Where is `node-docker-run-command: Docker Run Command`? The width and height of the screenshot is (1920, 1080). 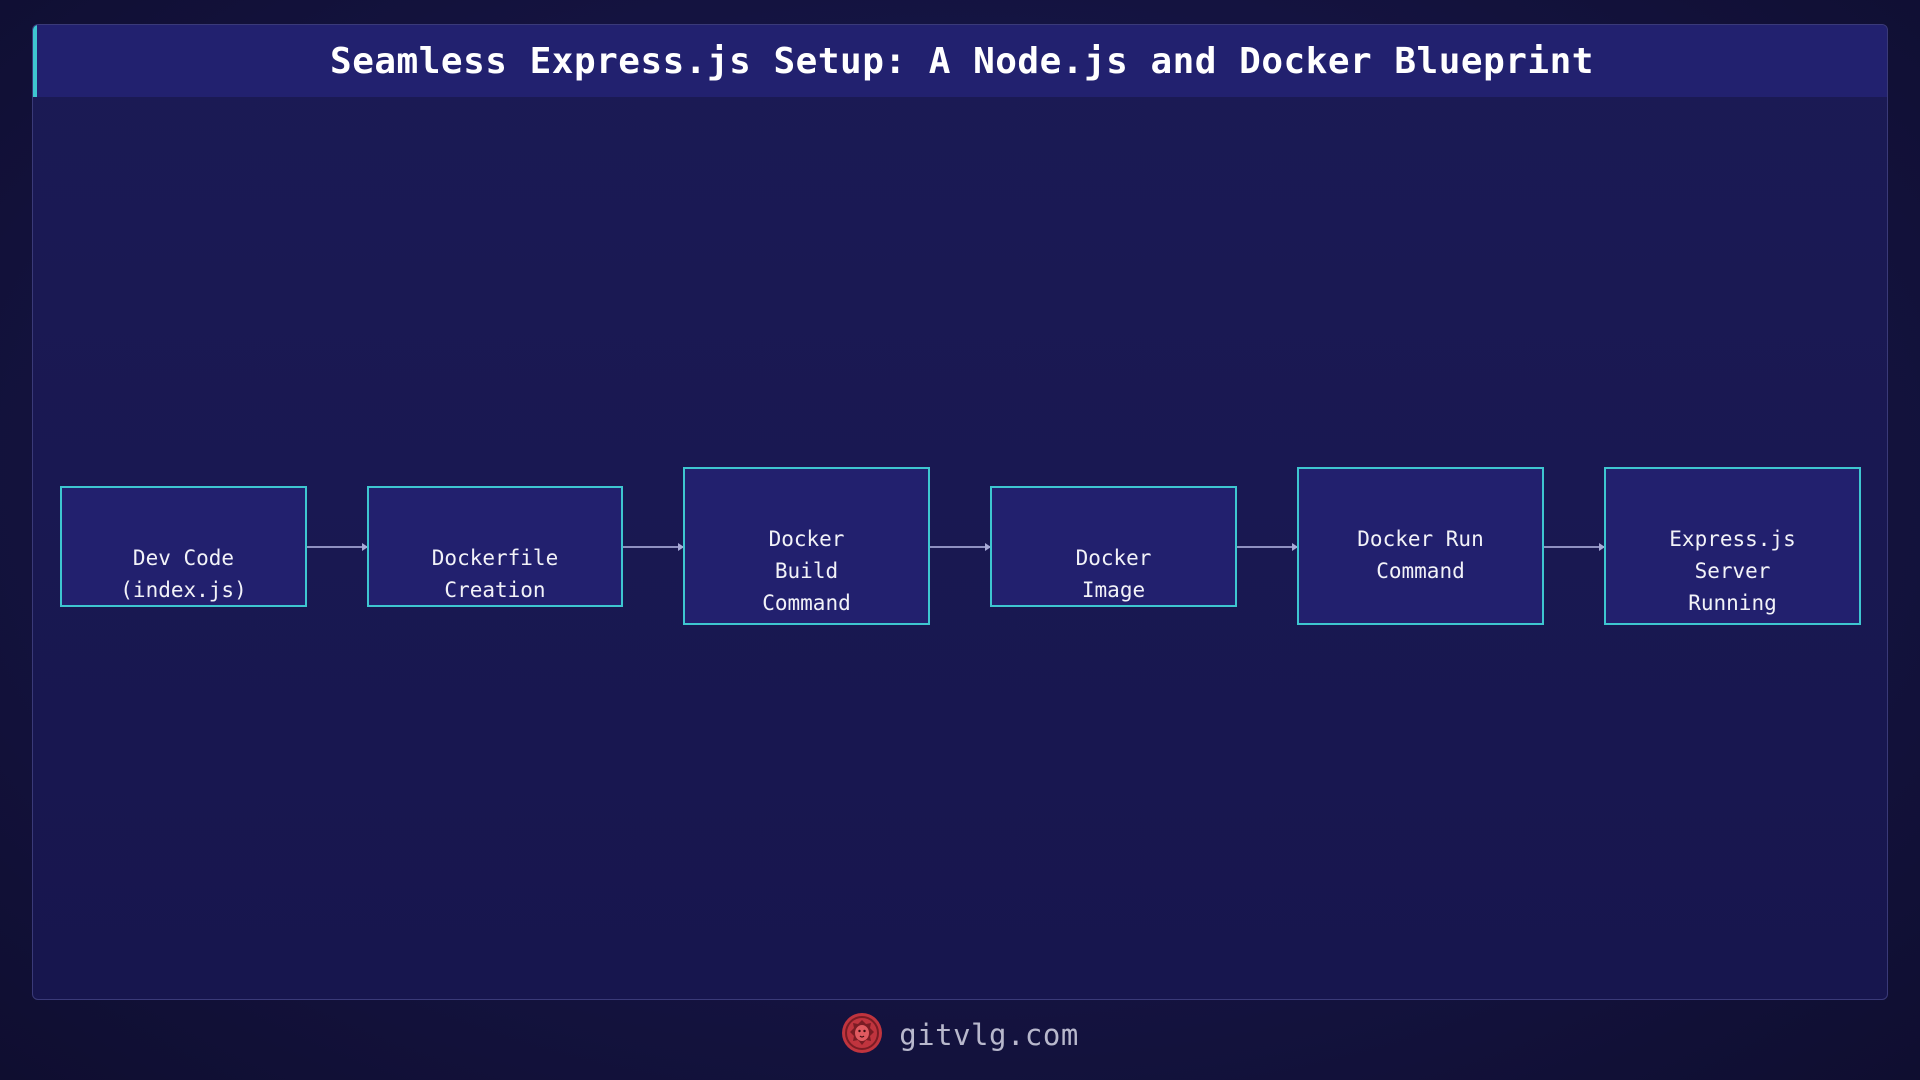
node-docker-run-command: Docker Run Command is located at coordinates (1420, 546).